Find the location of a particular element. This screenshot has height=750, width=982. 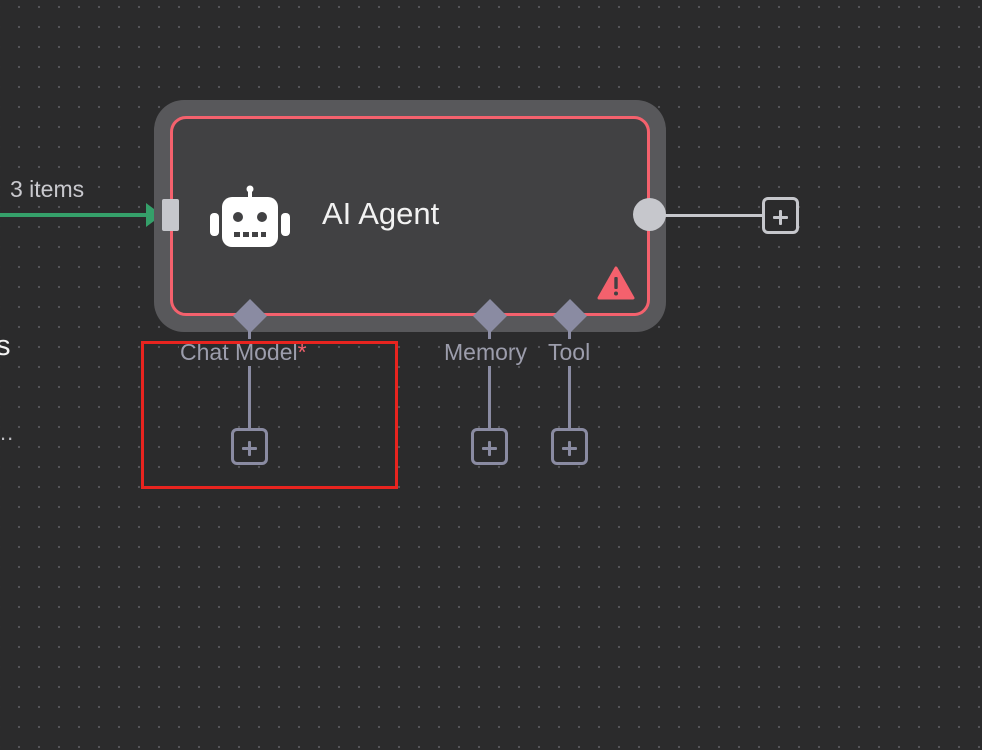

connection-items-label: 3 items is located at coordinates (47, 189).